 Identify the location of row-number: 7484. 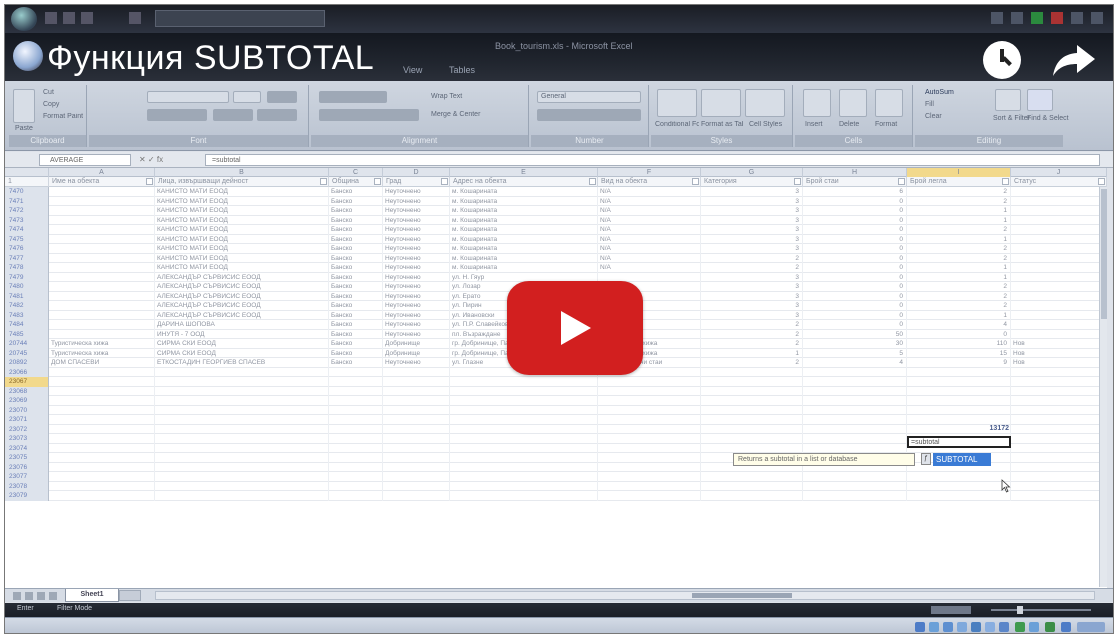
(27, 325).